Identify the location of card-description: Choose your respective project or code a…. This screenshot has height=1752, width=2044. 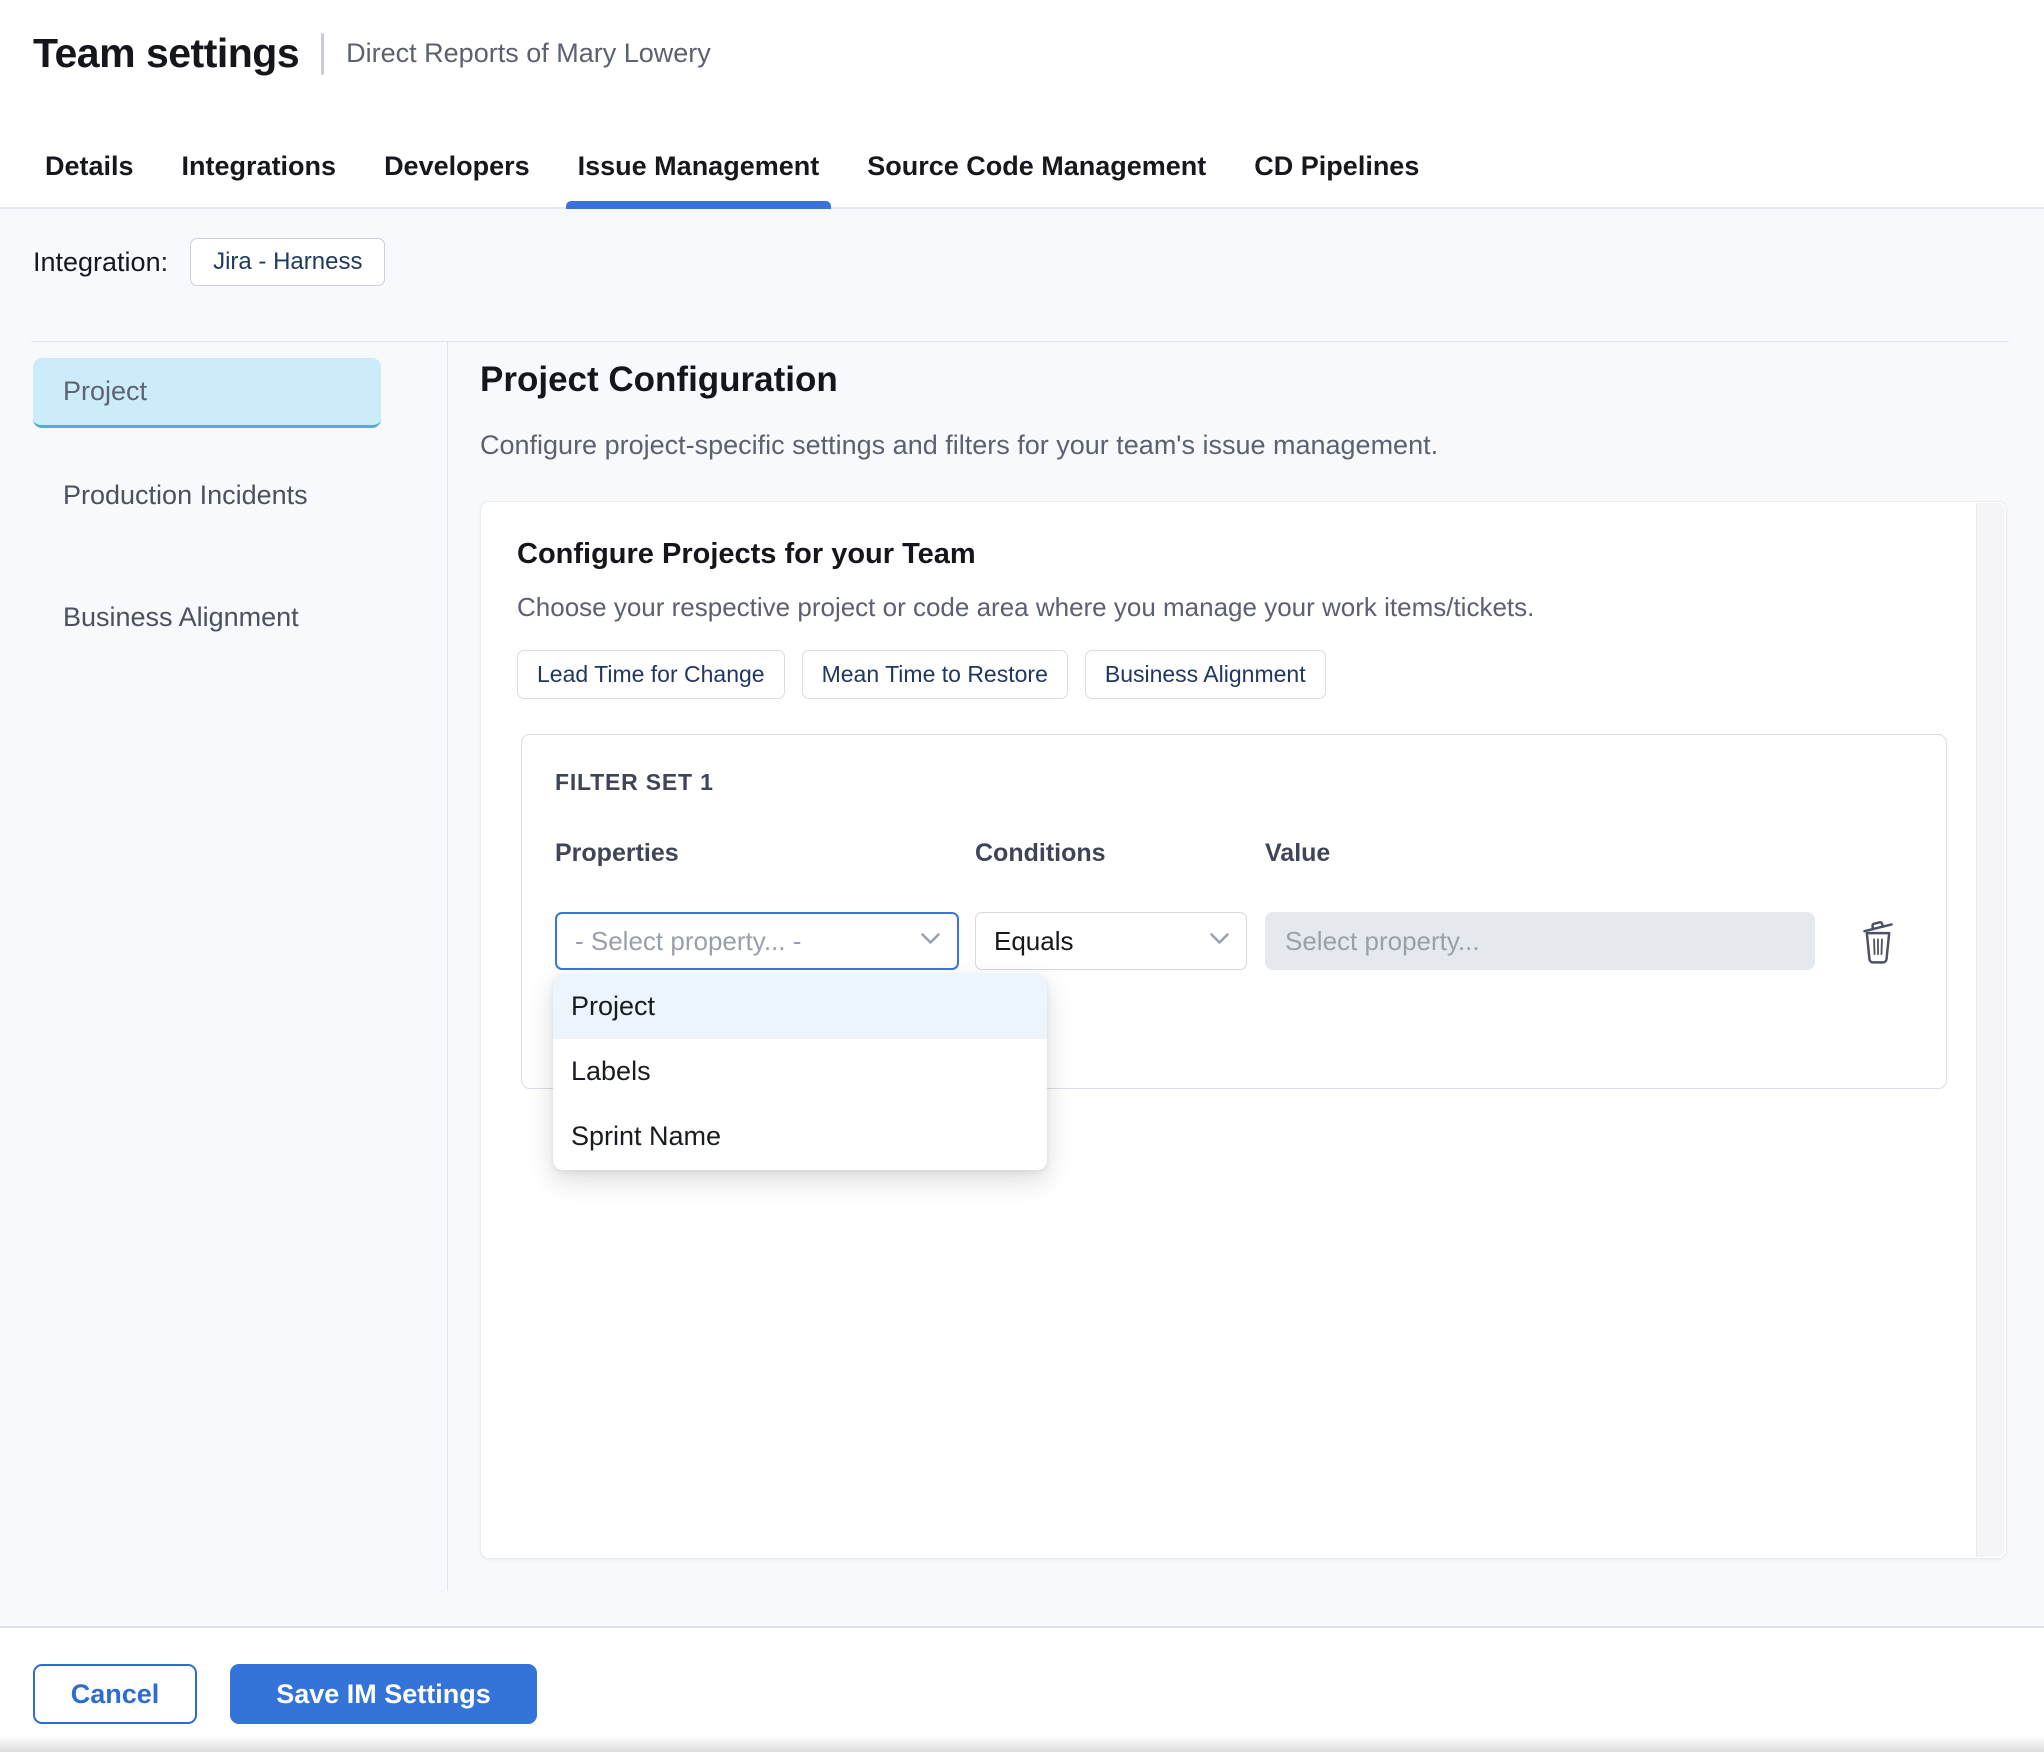
(1026, 607).